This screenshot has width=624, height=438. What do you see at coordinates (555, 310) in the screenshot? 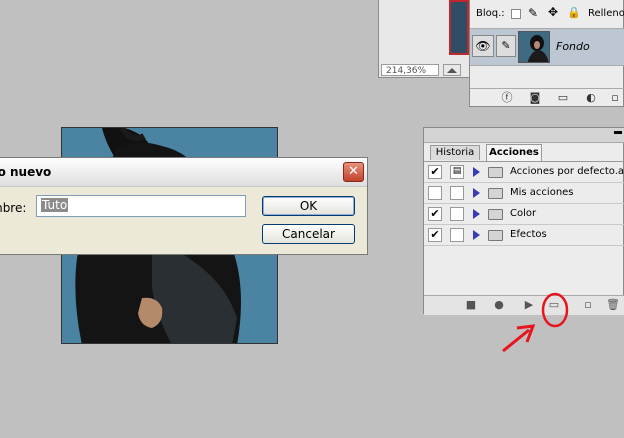
I see `highlight-circle-icon` at bounding box center [555, 310].